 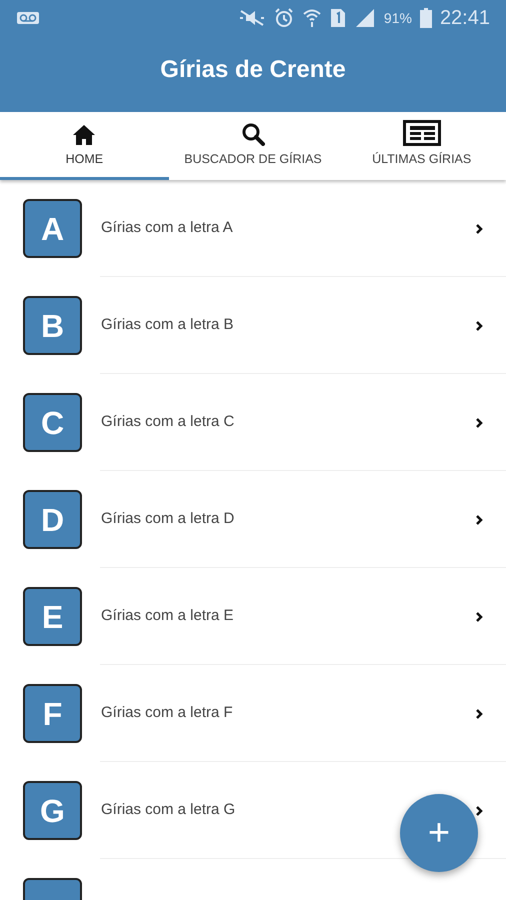 What do you see at coordinates (167, 228) in the screenshot?
I see `item-label: Gírias com a letra A` at bounding box center [167, 228].